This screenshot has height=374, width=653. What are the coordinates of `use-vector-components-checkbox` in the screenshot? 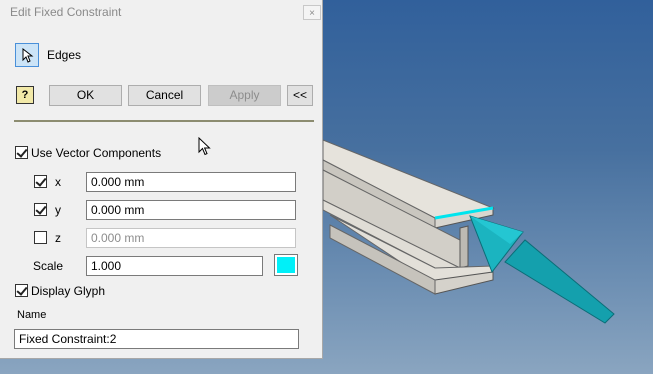 It's located at (21, 152).